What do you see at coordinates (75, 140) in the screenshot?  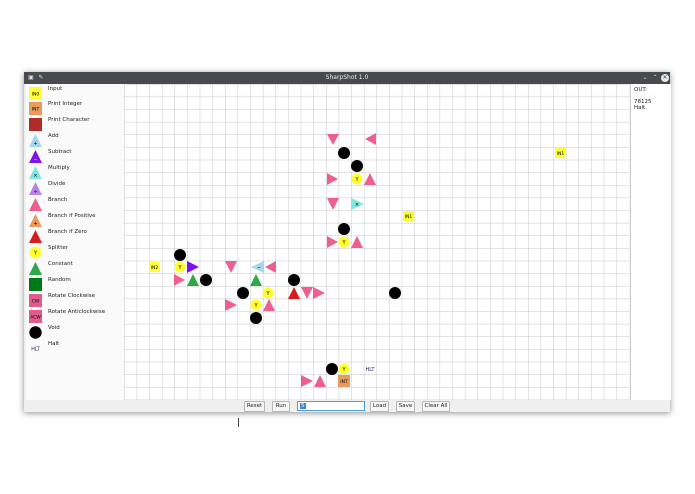 I see `tool-item-add: + Add` at bounding box center [75, 140].